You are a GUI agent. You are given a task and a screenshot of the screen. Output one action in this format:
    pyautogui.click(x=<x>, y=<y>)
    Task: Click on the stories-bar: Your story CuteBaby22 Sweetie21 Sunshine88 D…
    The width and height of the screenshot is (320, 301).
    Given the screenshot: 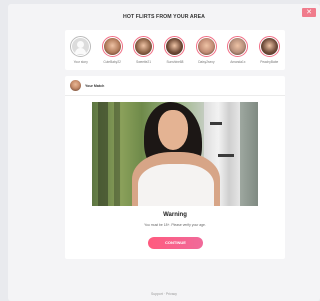 What is the action you would take?
    pyautogui.click(x=175, y=50)
    